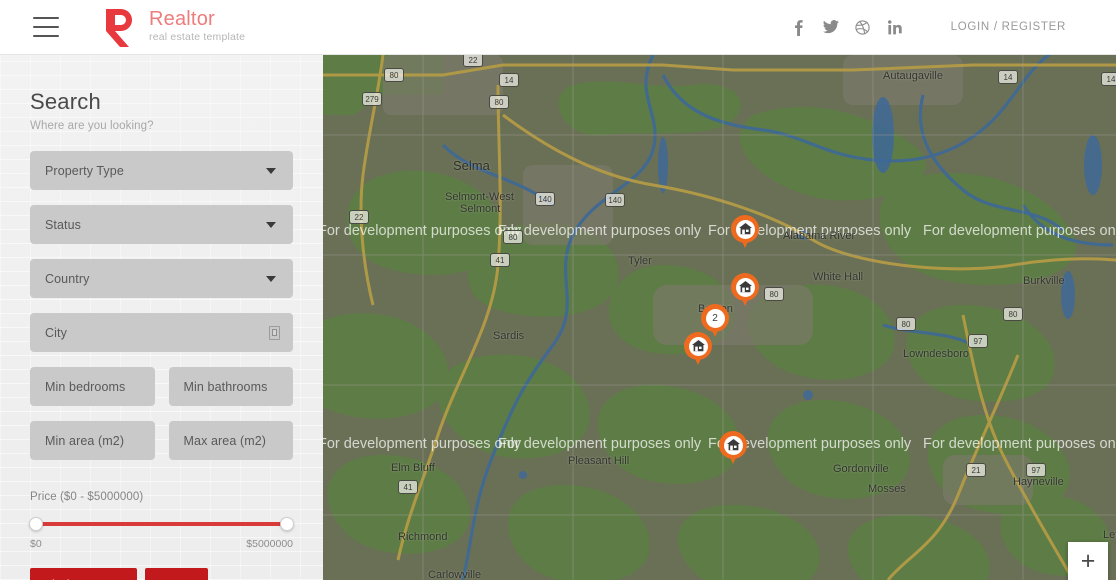  I want to click on broken-image-icon, so click(274, 332).